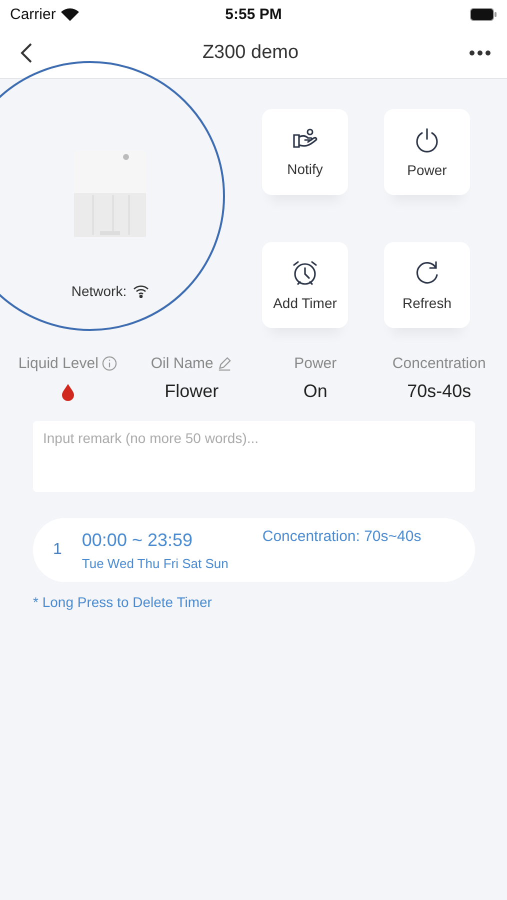 The width and height of the screenshot is (507, 900). Describe the element at coordinates (305, 152) in the screenshot. I see `notify-button: Notify` at that location.